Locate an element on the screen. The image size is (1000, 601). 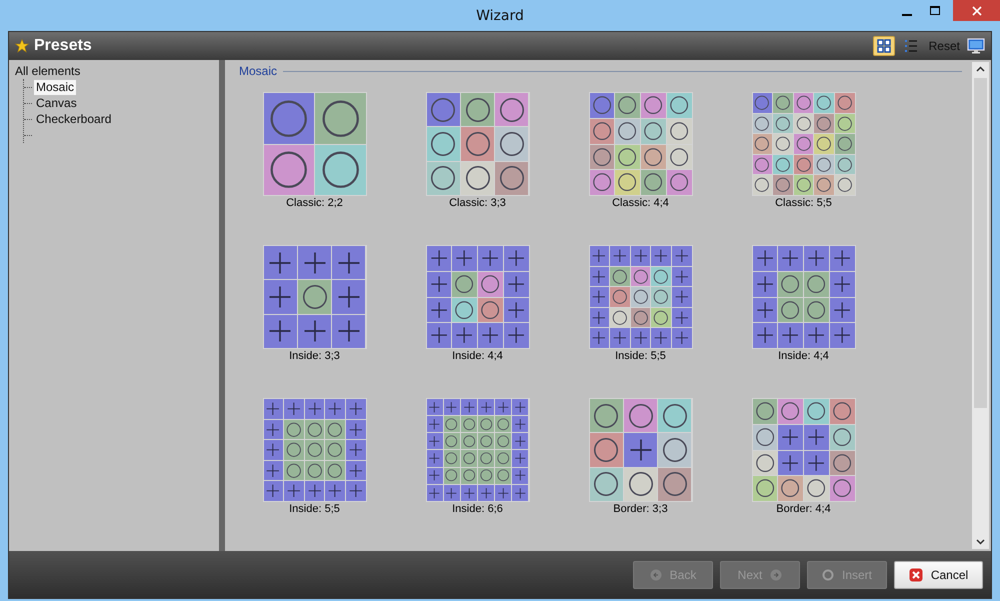
cancel-icon is located at coordinates (915, 575).